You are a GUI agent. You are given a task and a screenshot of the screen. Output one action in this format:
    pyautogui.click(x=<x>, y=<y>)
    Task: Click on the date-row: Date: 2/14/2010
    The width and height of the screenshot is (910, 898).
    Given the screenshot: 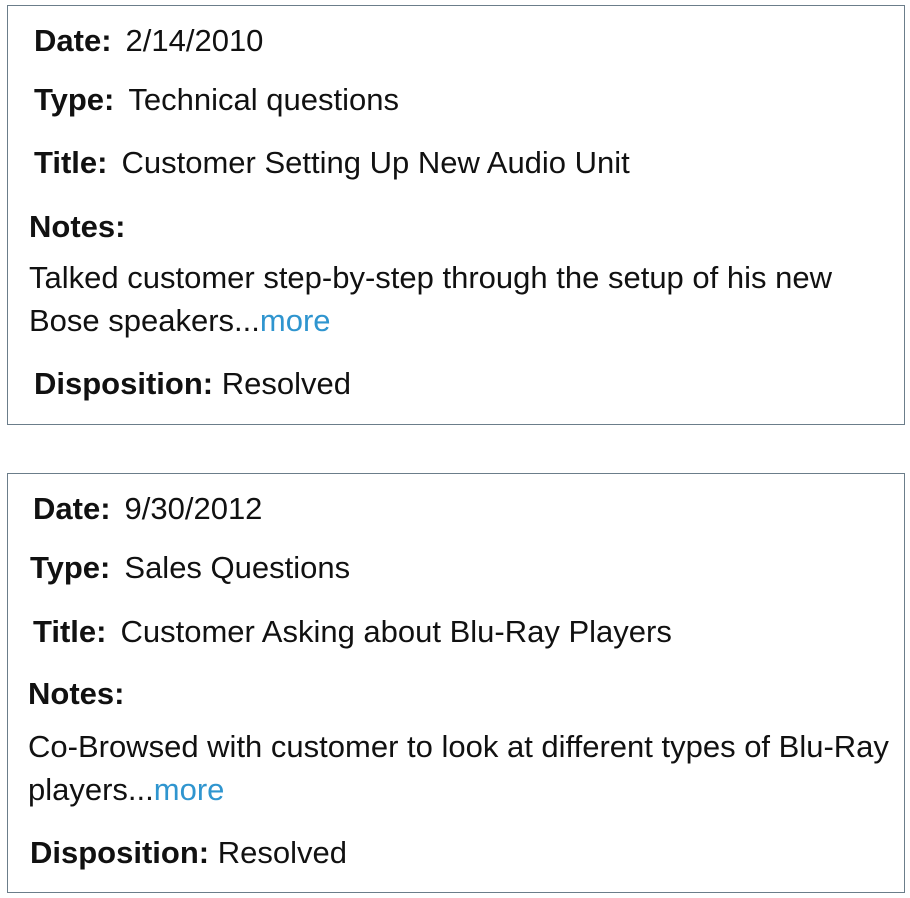 What is the action you would take?
    pyautogui.click(x=148, y=41)
    